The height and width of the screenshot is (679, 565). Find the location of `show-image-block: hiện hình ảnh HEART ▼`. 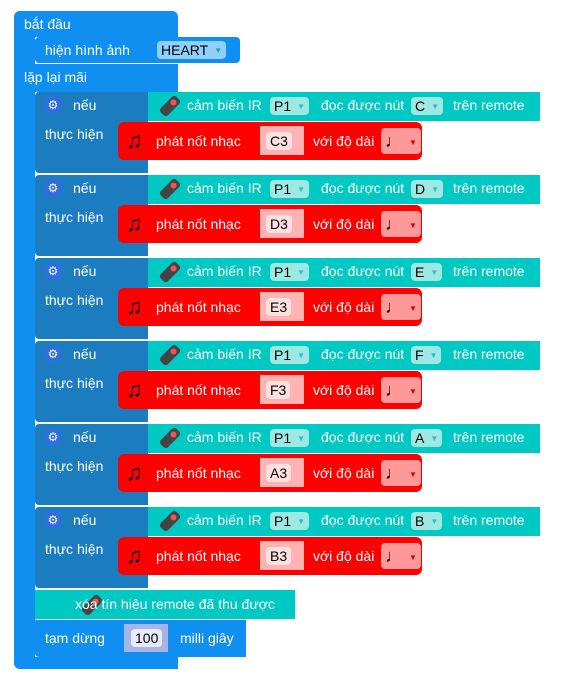

show-image-block: hiện hình ảnh HEART ▼ is located at coordinates (137, 50).